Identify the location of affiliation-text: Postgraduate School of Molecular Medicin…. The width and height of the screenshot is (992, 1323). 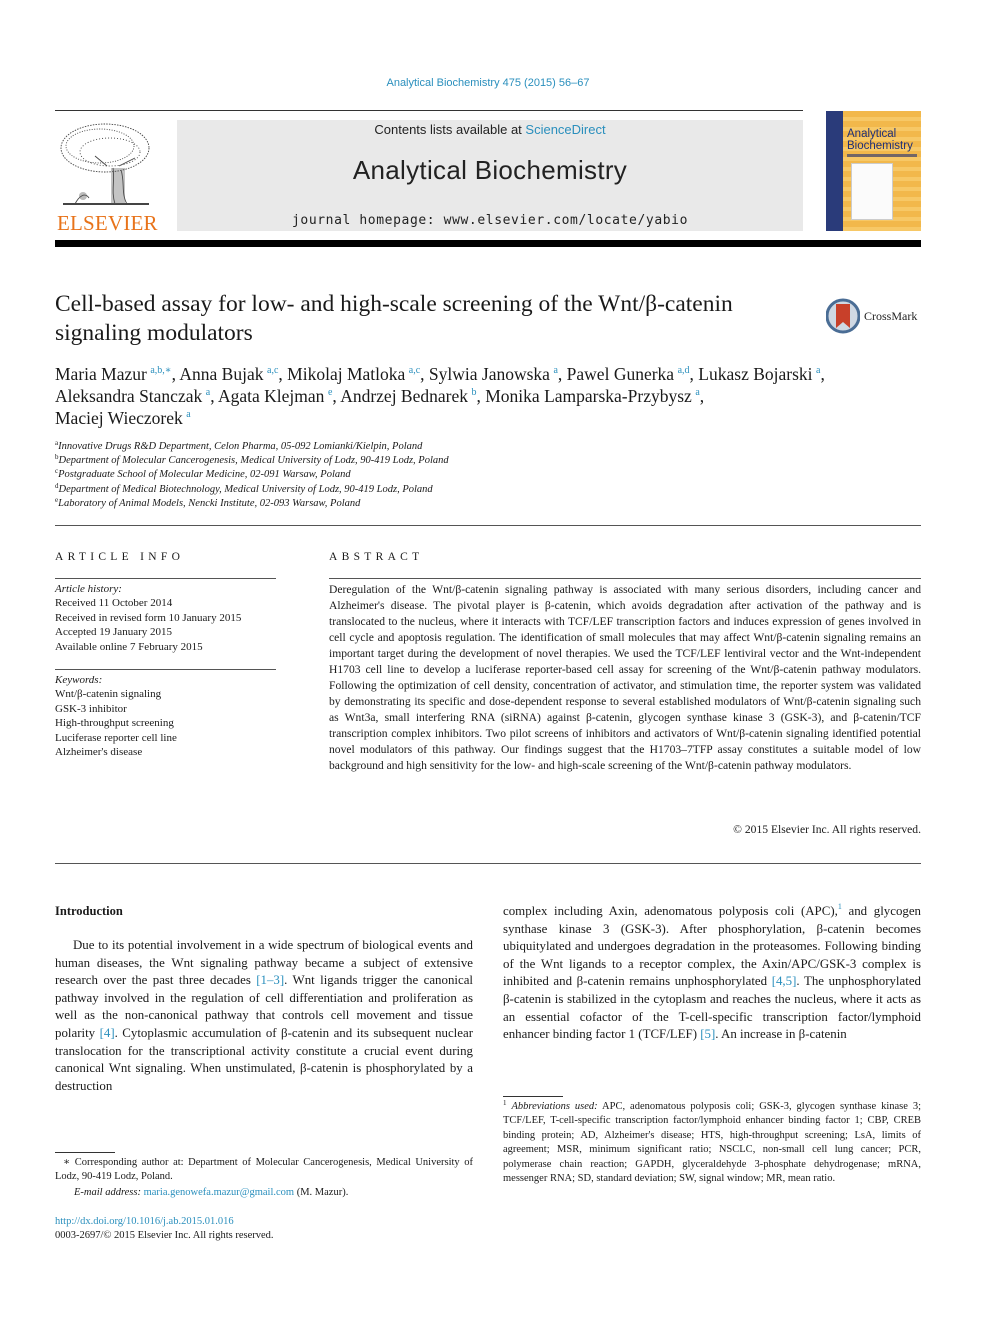
(204, 475).